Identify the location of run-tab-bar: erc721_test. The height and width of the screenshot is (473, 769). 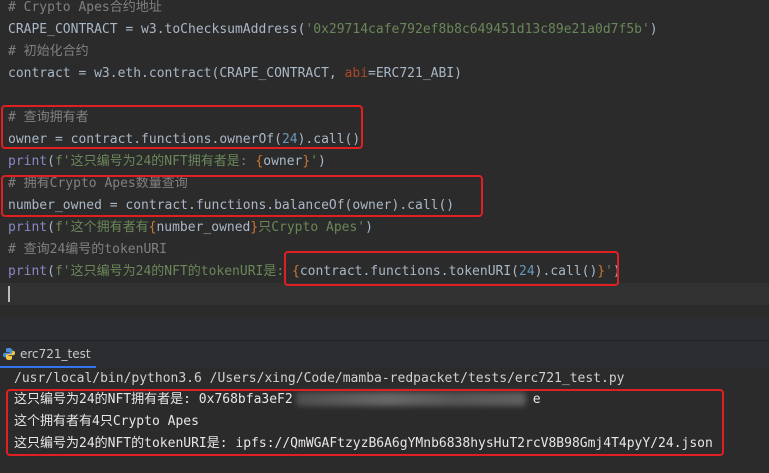
(384, 354).